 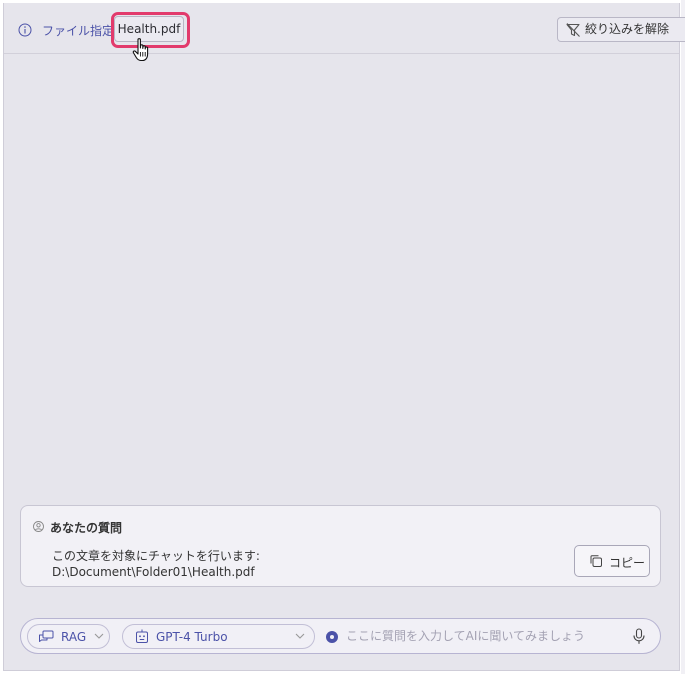 What do you see at coordinates (596, 561) in the screenshot?
I see `copy-icon` at bounding box center [596, 561].